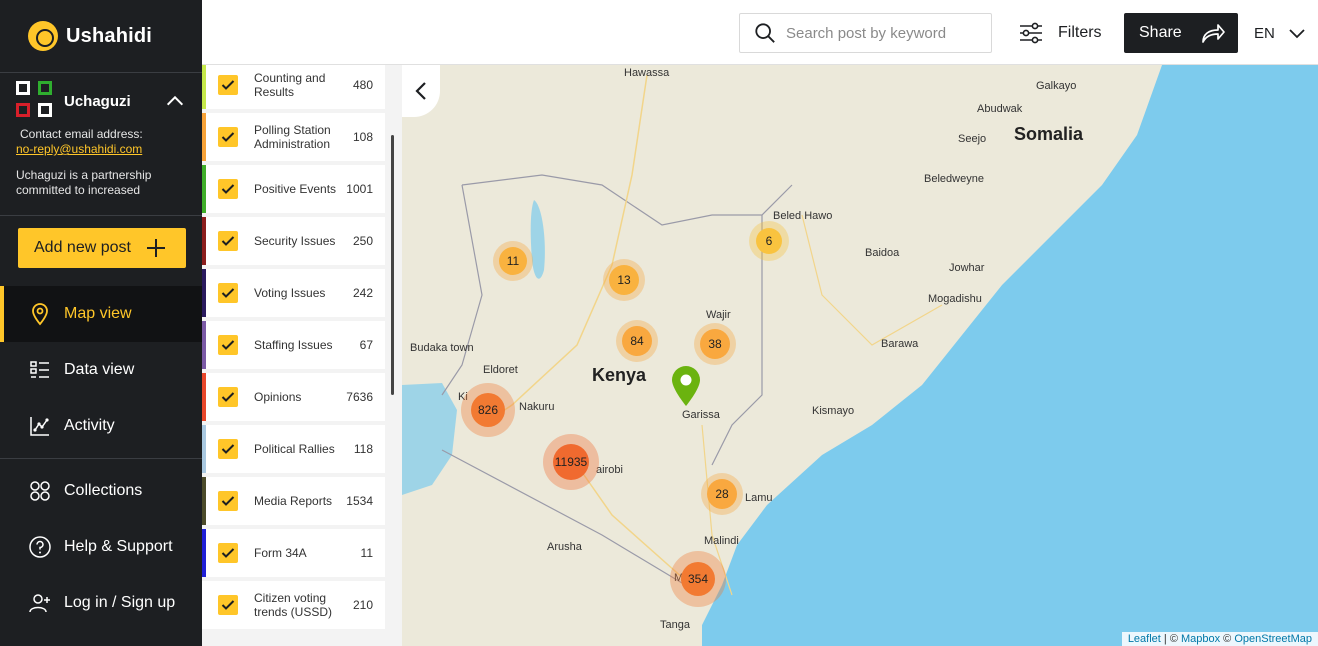  I want to click on place-label: Eldoret, so click(500, 370).